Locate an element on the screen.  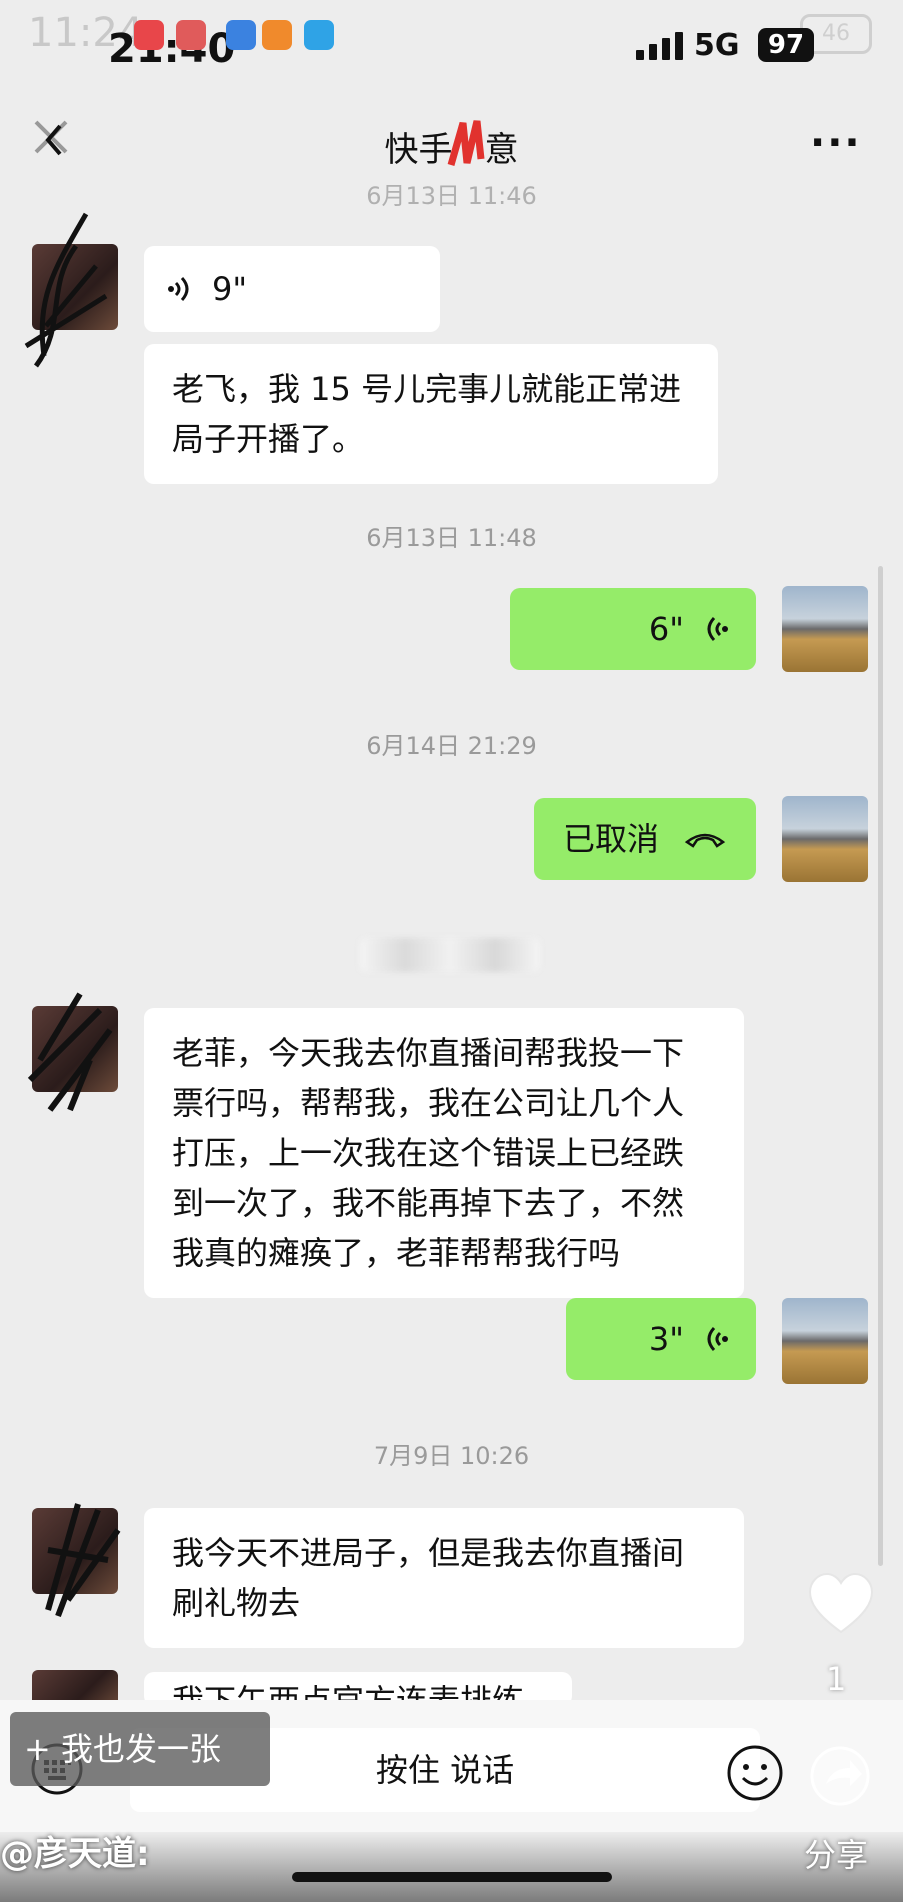
incoming-voice-message: 9" is located at coordinates (292, 289).